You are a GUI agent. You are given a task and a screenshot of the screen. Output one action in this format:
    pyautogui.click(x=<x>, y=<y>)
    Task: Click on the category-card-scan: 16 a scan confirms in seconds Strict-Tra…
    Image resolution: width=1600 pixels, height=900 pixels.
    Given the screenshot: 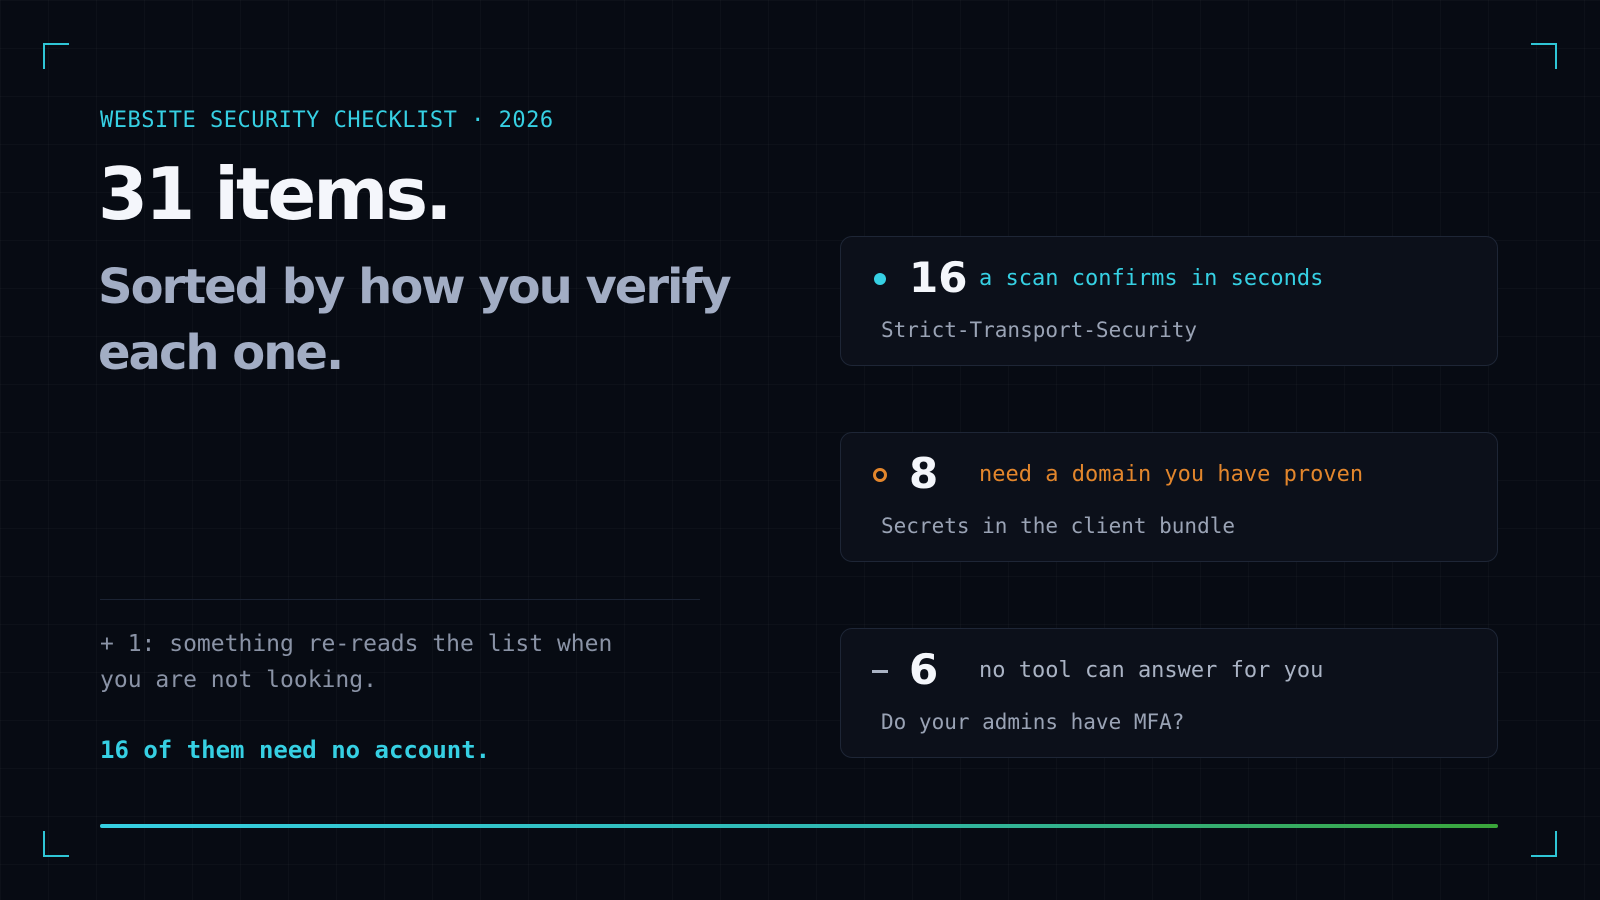 What is the action you would take?
    pyautogui.click(x=1169, y=301)
    